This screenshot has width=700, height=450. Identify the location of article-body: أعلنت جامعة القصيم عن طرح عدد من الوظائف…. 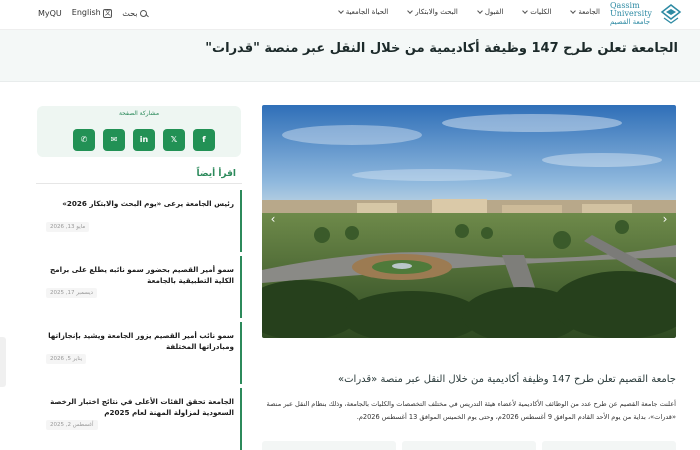
(471, 410).